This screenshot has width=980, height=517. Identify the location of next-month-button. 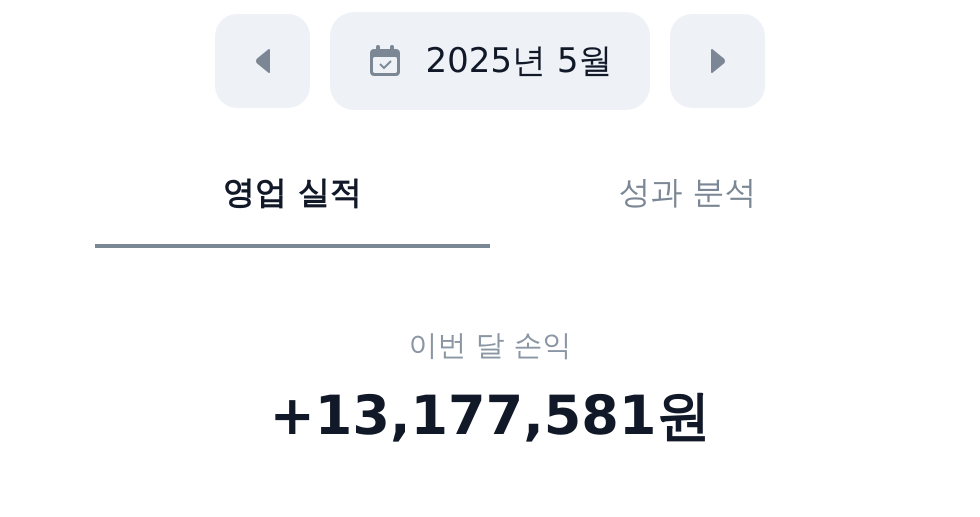
(717, 61).